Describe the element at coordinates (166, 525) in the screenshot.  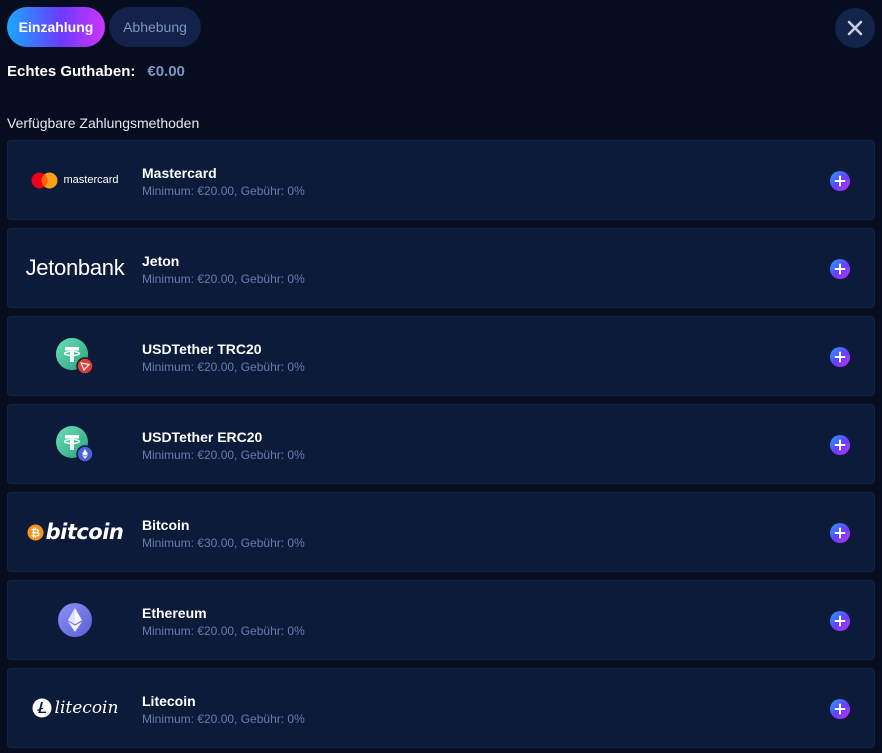
I see `method-name: Bitcoin` at that location.